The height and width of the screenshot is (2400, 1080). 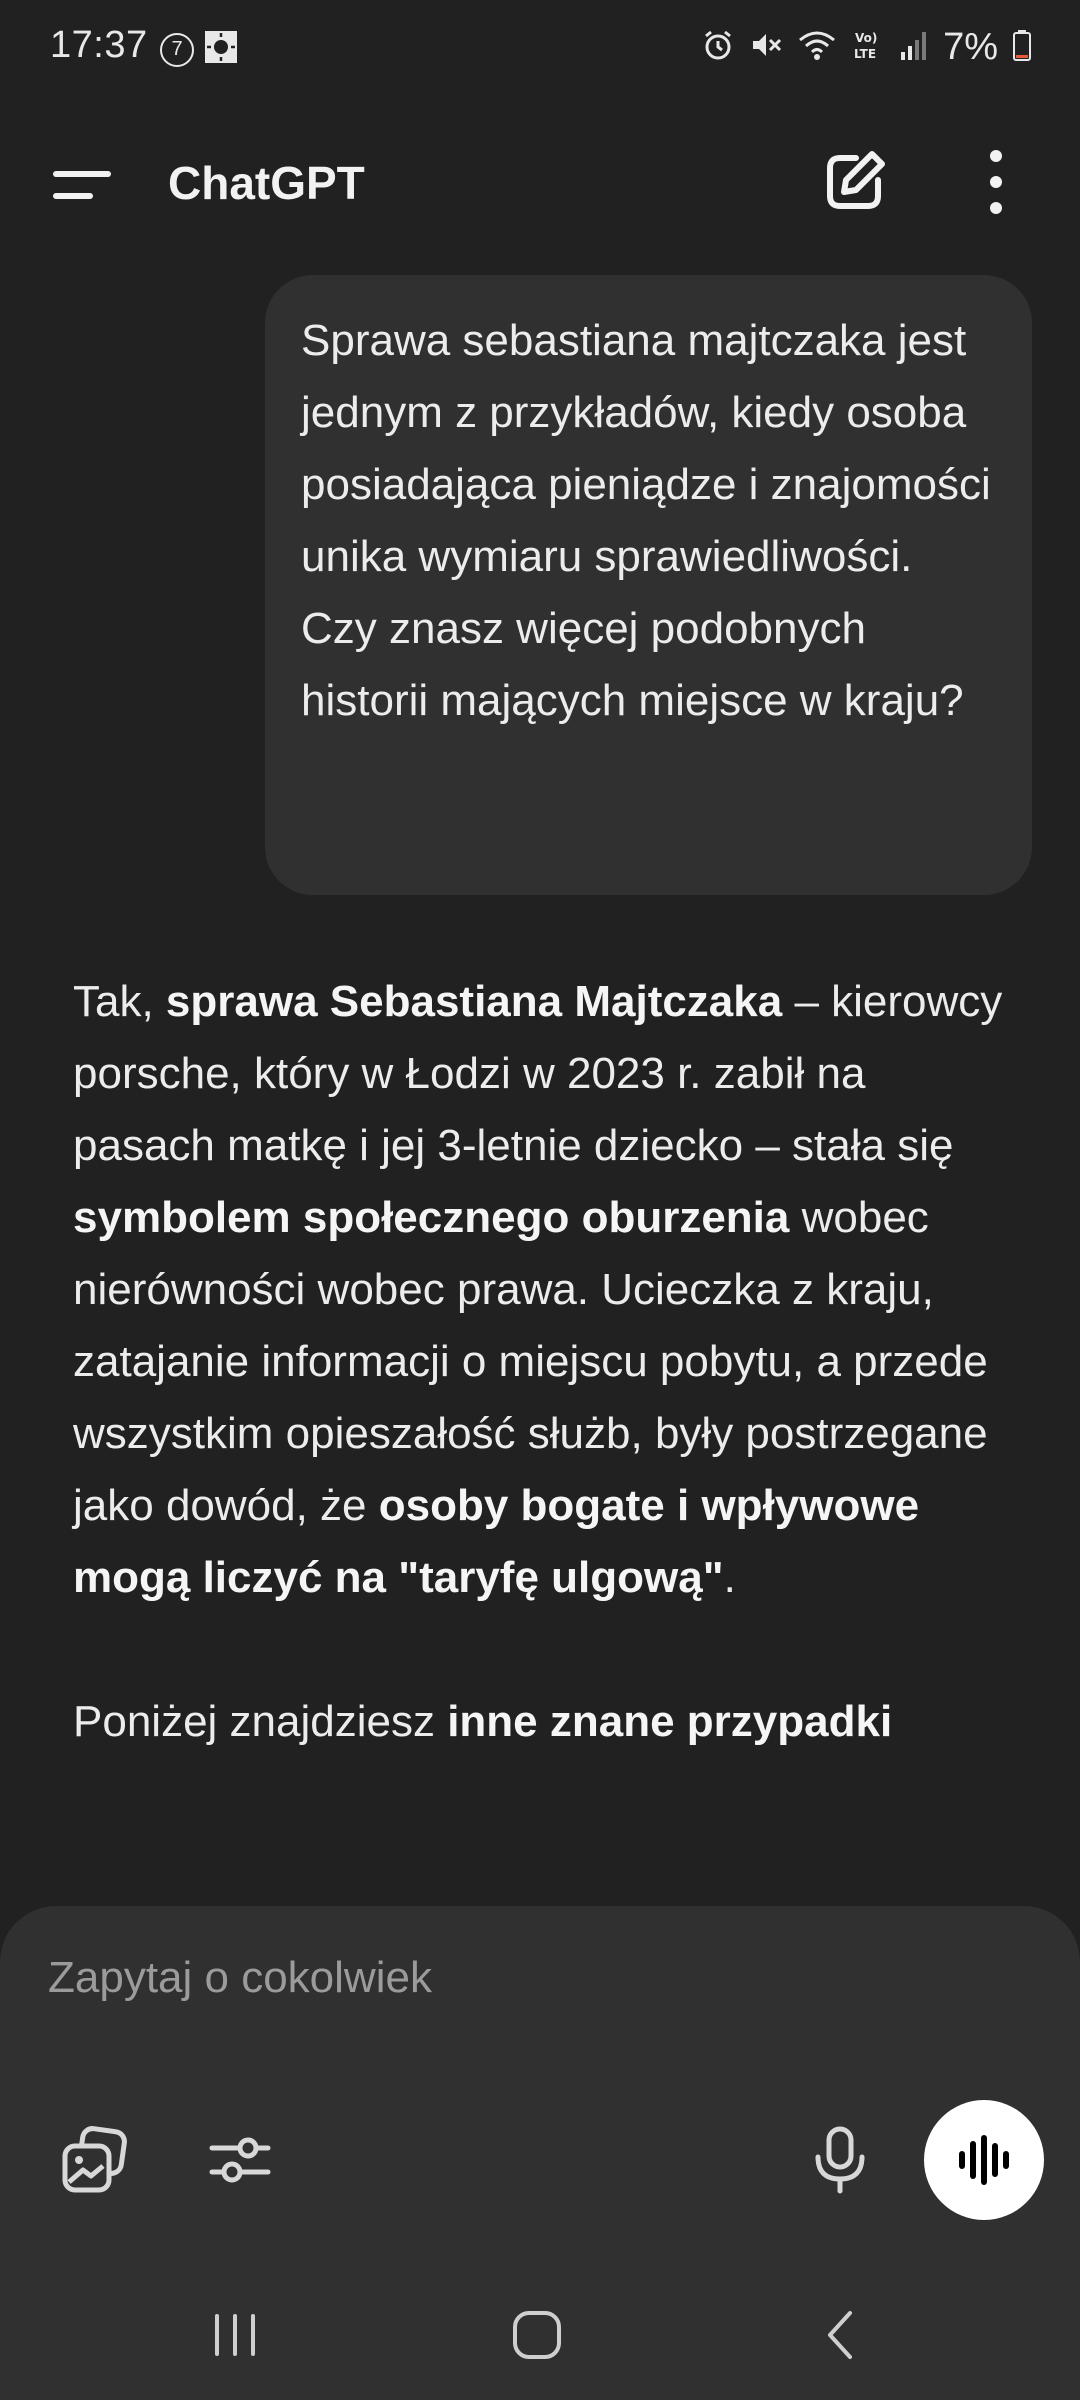 I want to click on recent-apps-button, so click(x=235, y=2335).